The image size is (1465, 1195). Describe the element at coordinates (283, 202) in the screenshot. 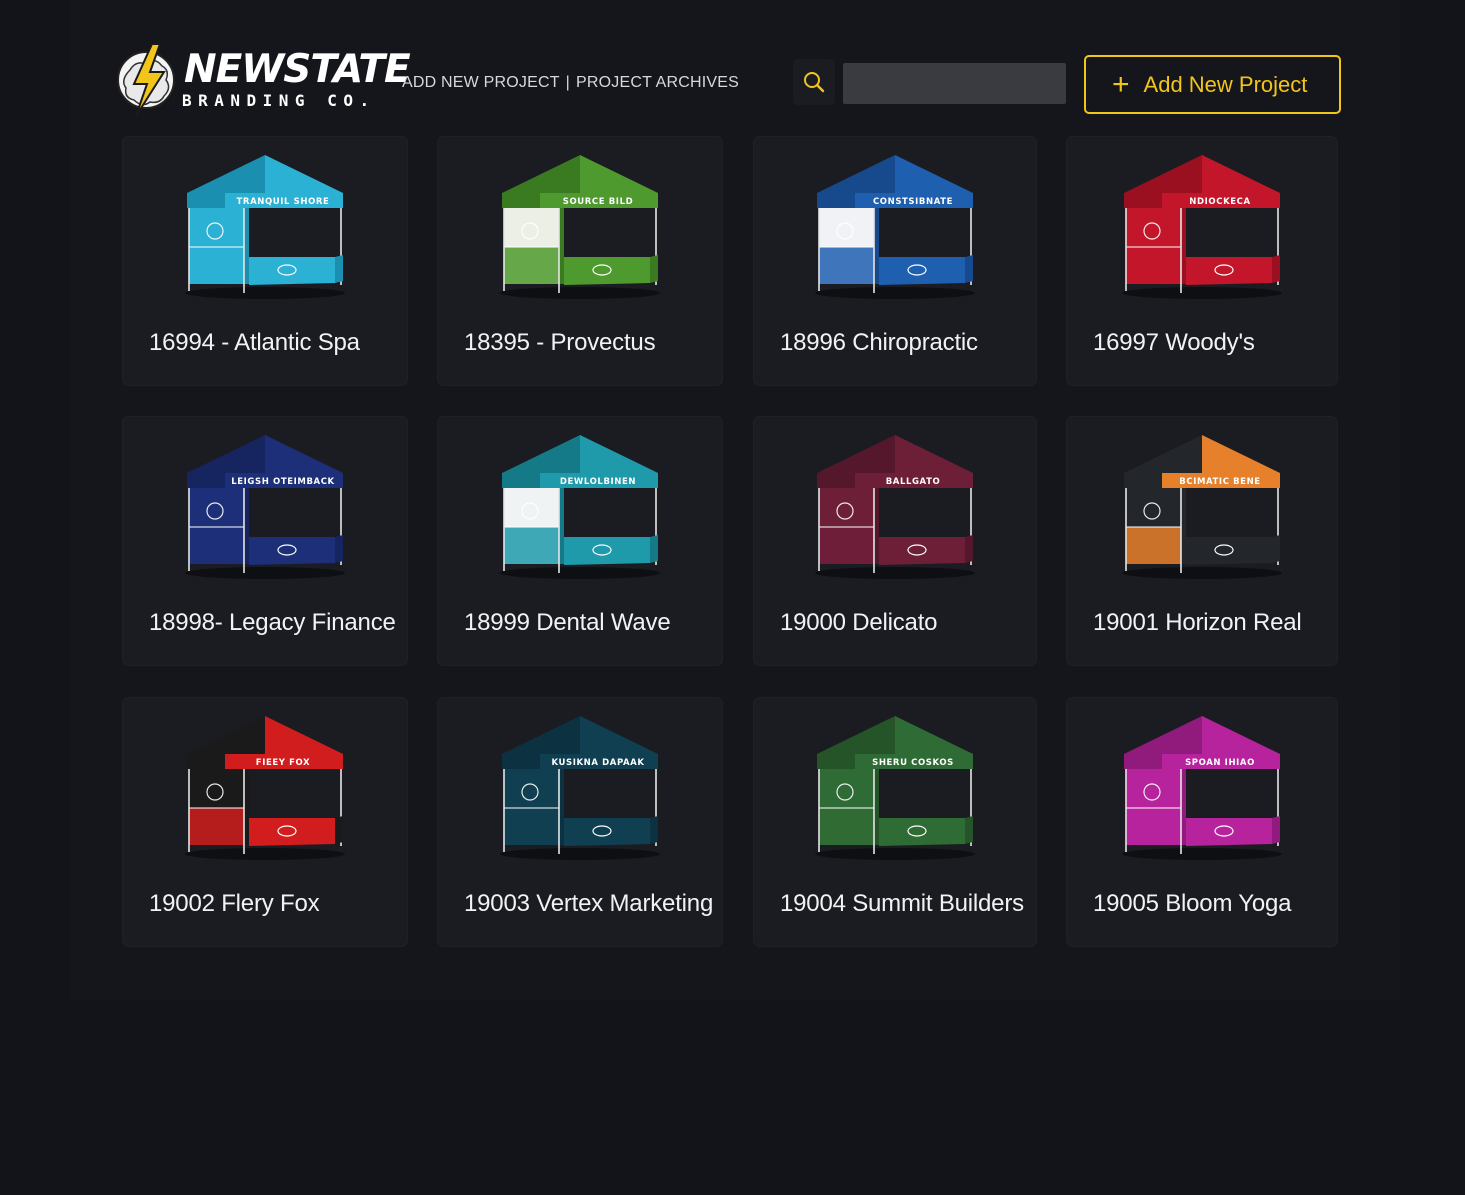

I see `svg-text: TRANQUIL SHORE` at that location.